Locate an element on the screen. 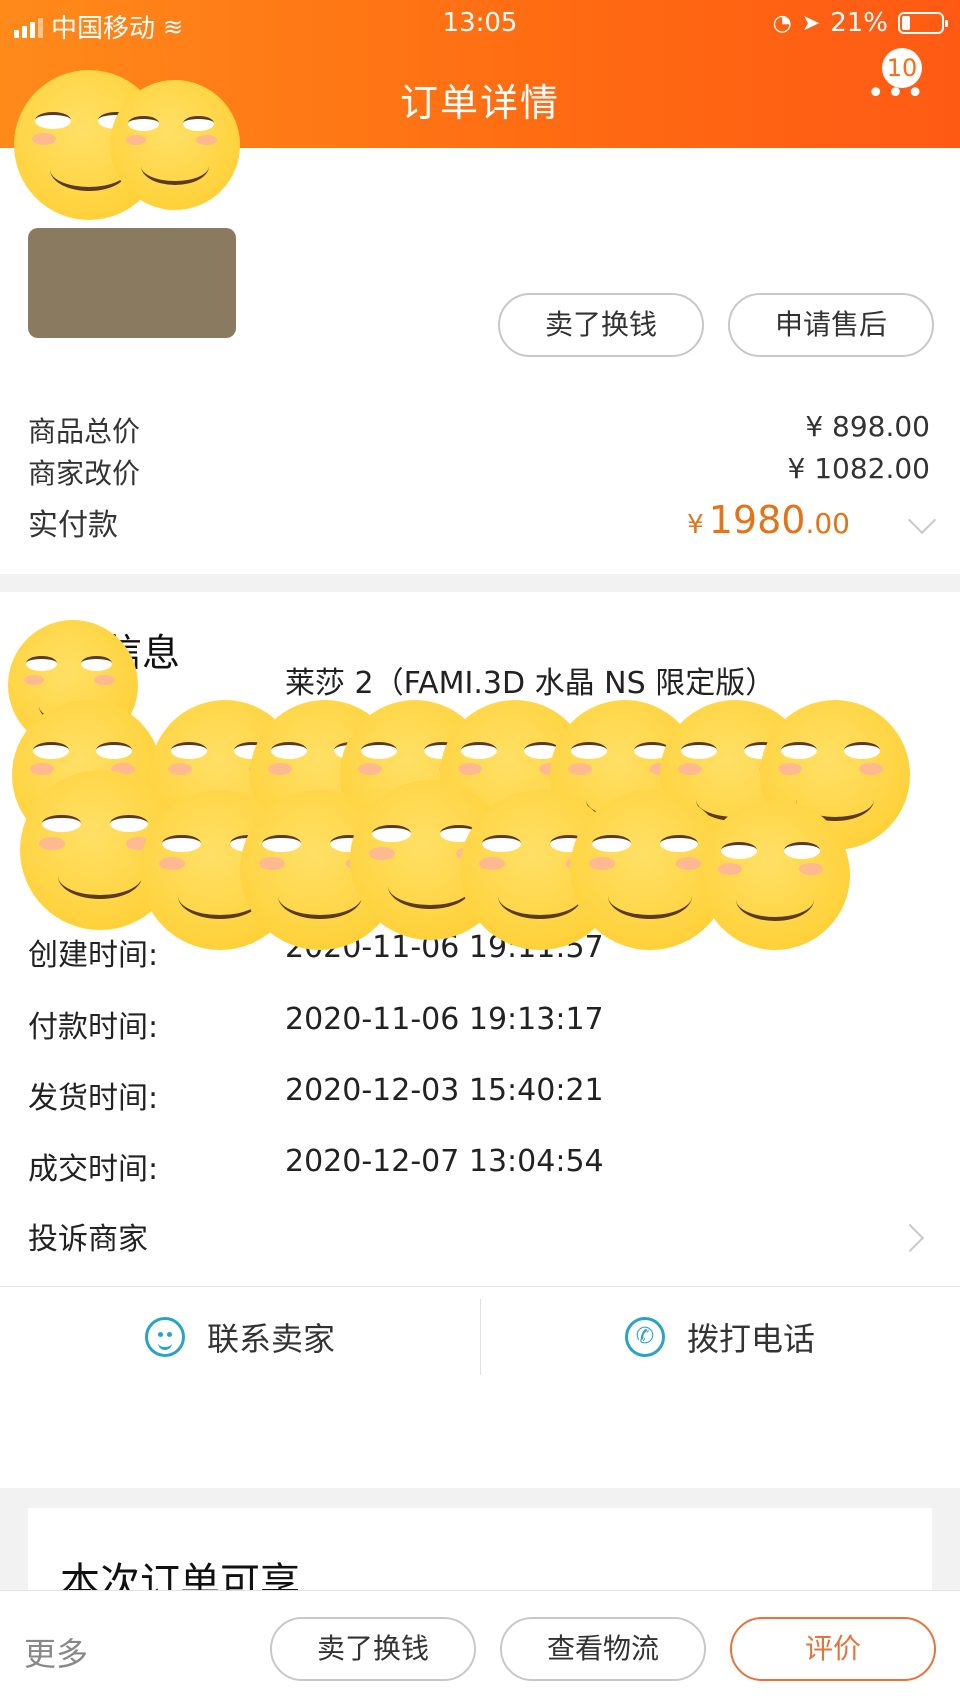 Image resolution: width=960 pixels, height=1708 pixels. chat-face-icon is located at coordinates (164, 1337).